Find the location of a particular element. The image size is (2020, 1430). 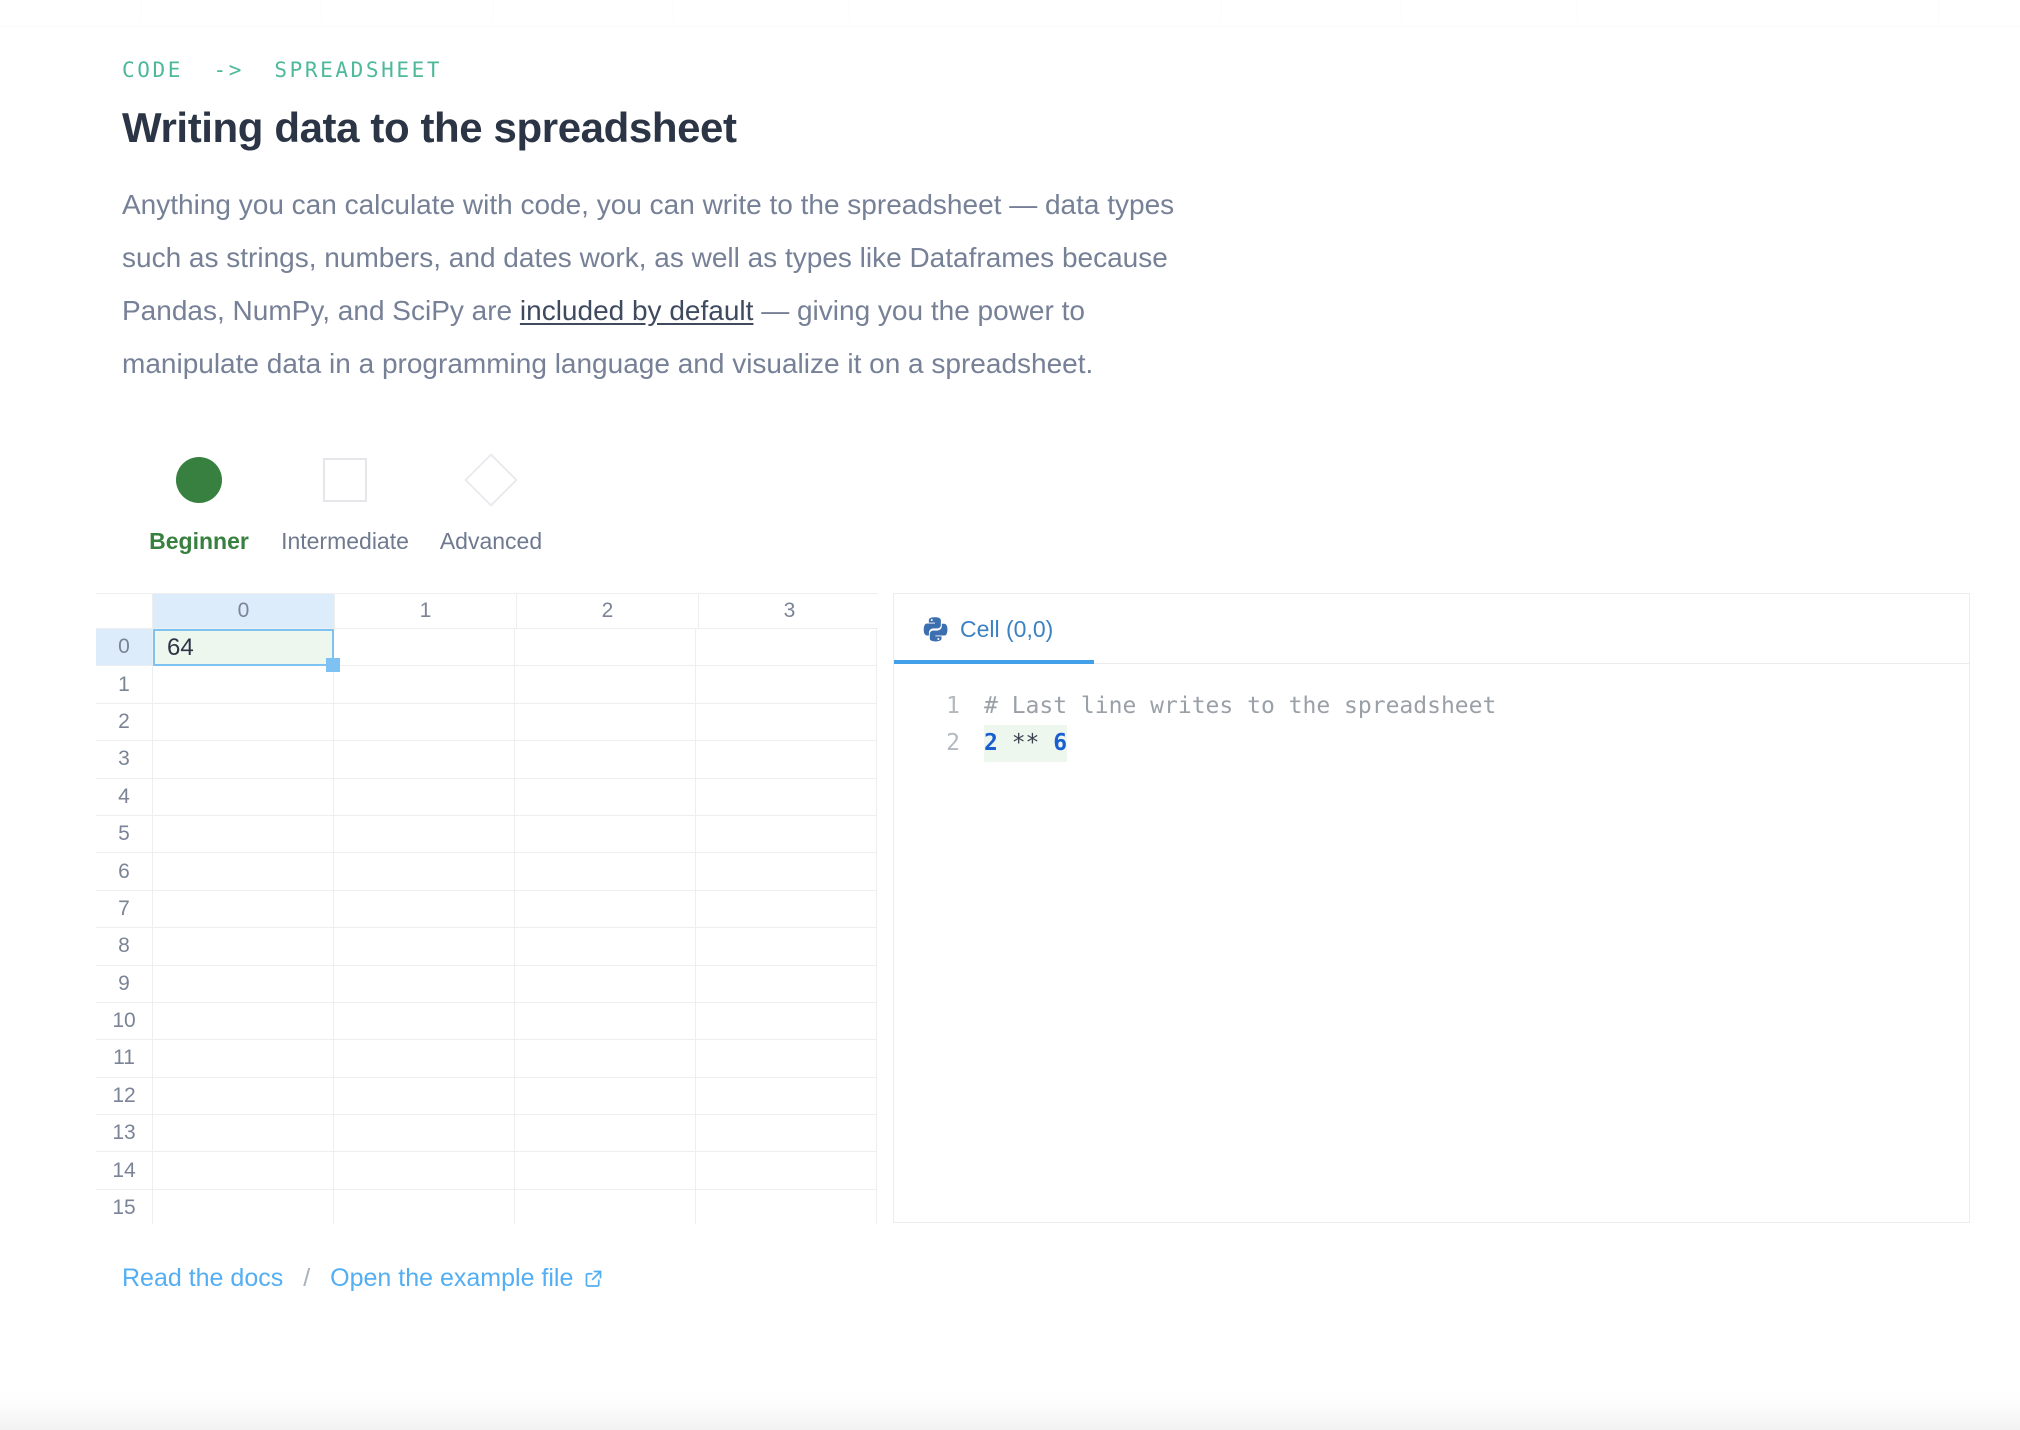

column-header-0: 0 is located at coordinates (244, 611).